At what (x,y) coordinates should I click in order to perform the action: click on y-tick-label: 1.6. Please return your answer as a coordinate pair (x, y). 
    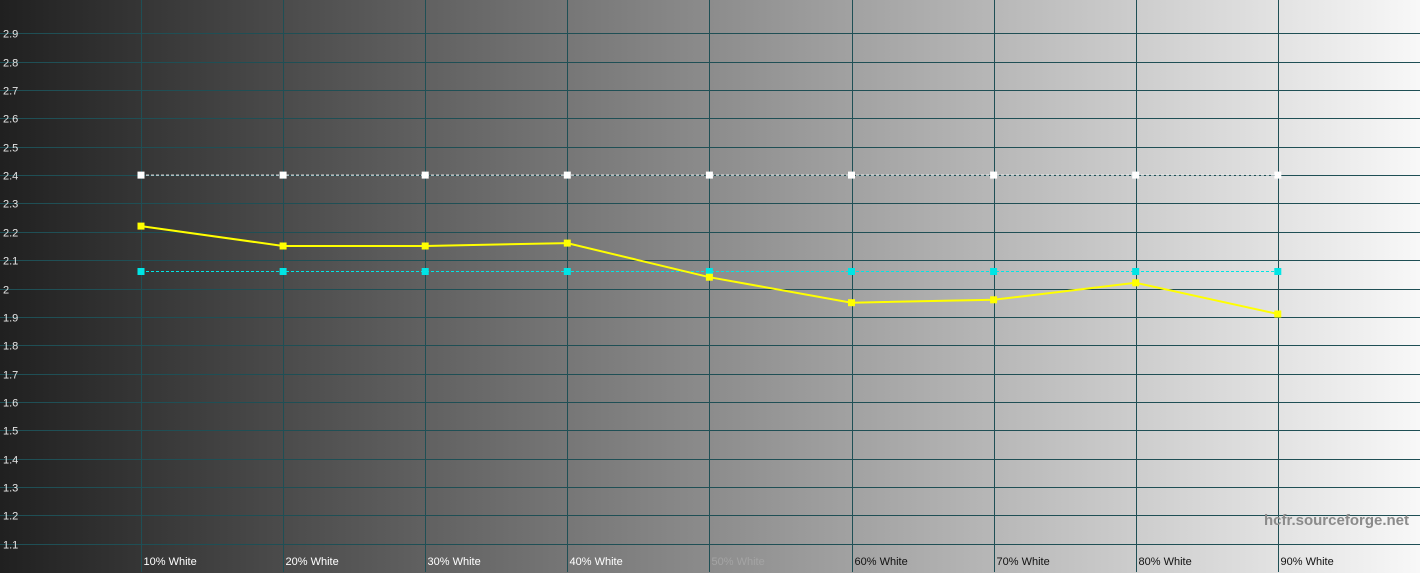
    Looking at the image, I should click on (10, 404).